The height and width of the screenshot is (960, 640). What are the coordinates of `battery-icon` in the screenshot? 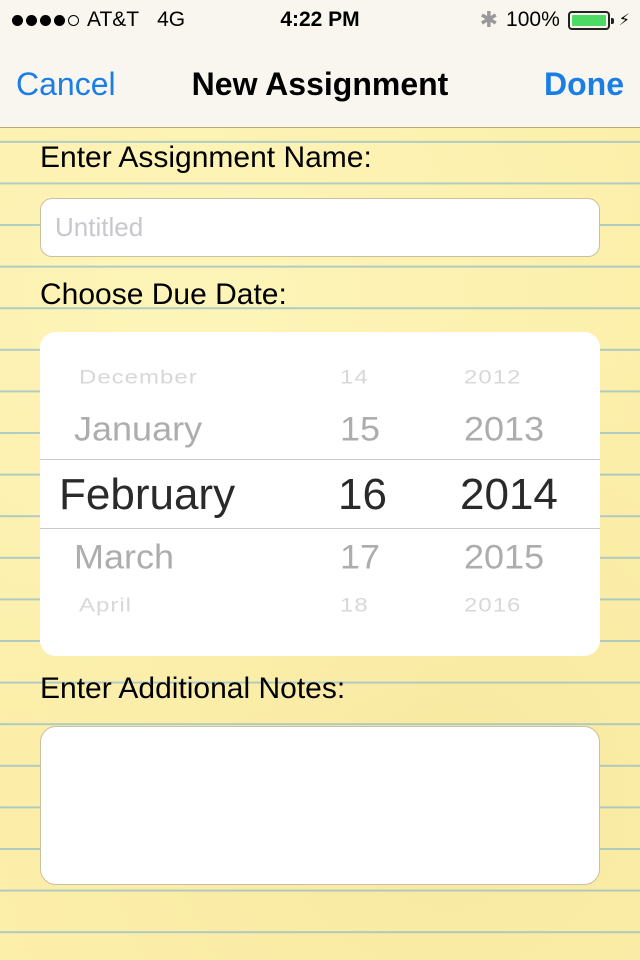 It's located at (590, 20).